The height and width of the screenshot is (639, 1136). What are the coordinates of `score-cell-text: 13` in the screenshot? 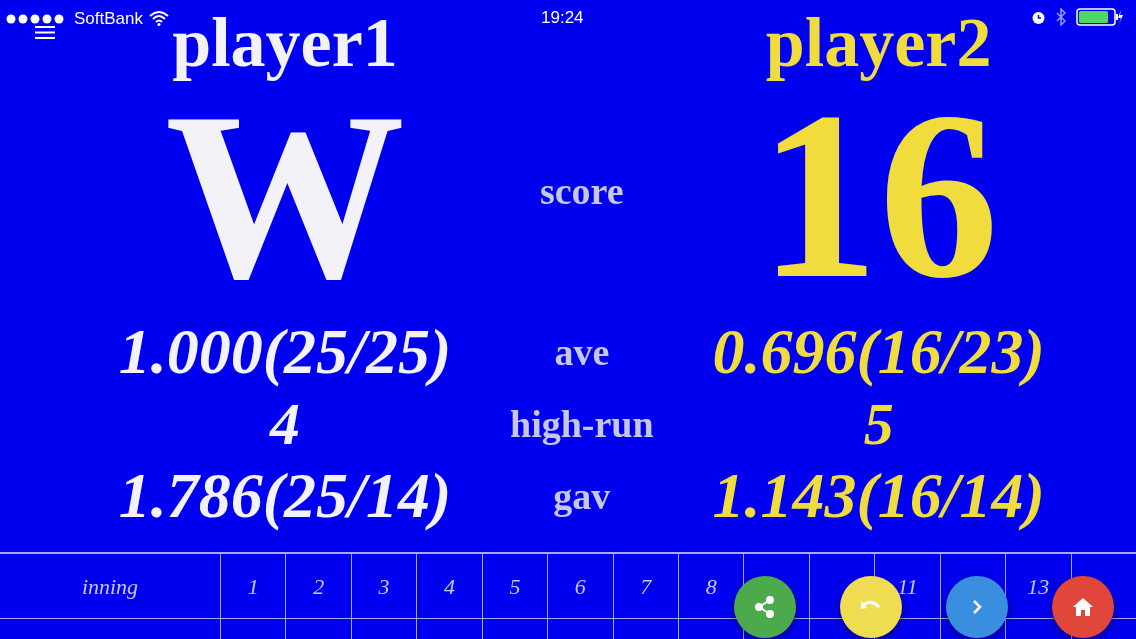 It's located at (1038, 586).